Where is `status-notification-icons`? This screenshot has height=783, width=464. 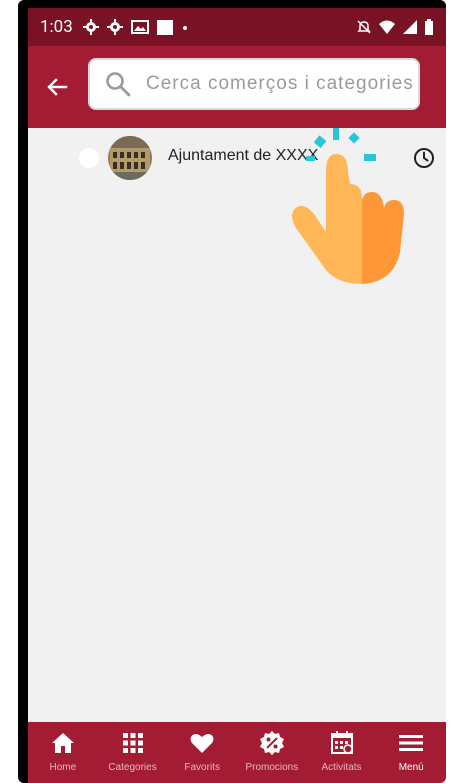 status-notification-icons is located at coordinates (135, 27).